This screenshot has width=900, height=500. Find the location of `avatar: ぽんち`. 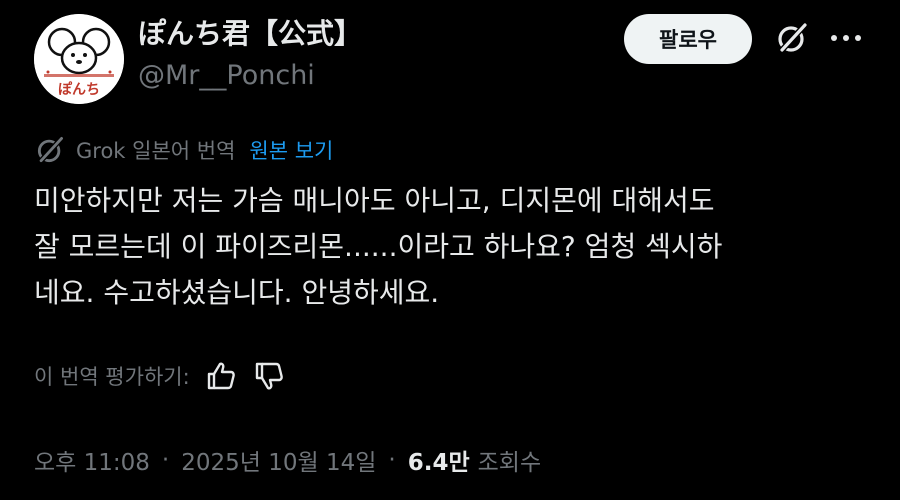

avatar: ぽんち is located at coordinates (79, 59).